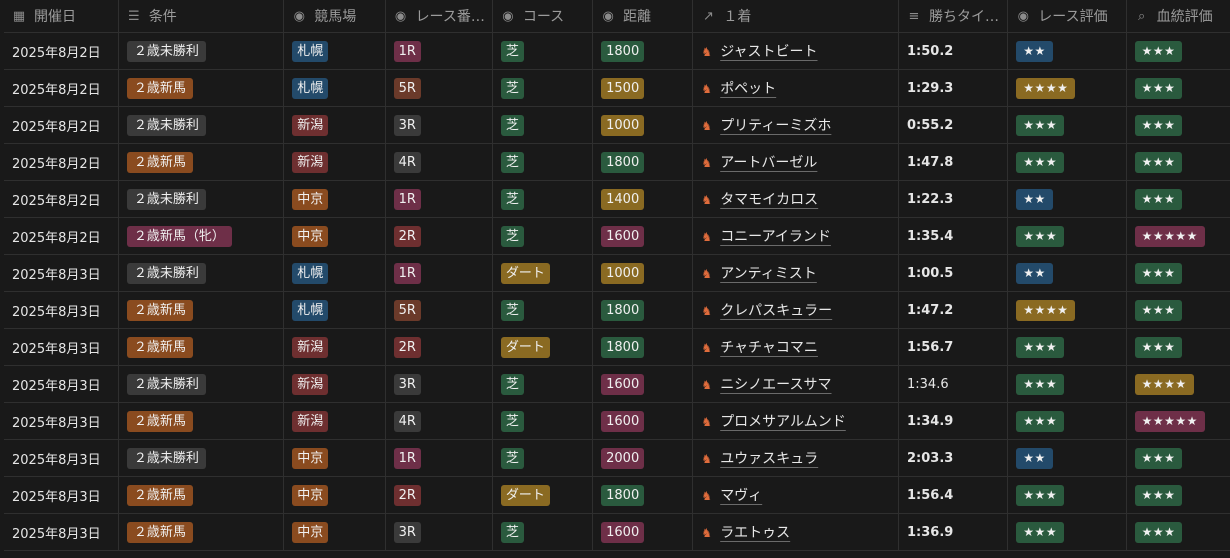 The image size is (1230, 558). Describe the element at coordinates (776, 311) in the screenshot. I see `winner-link: クレパスキュラー` at that location.